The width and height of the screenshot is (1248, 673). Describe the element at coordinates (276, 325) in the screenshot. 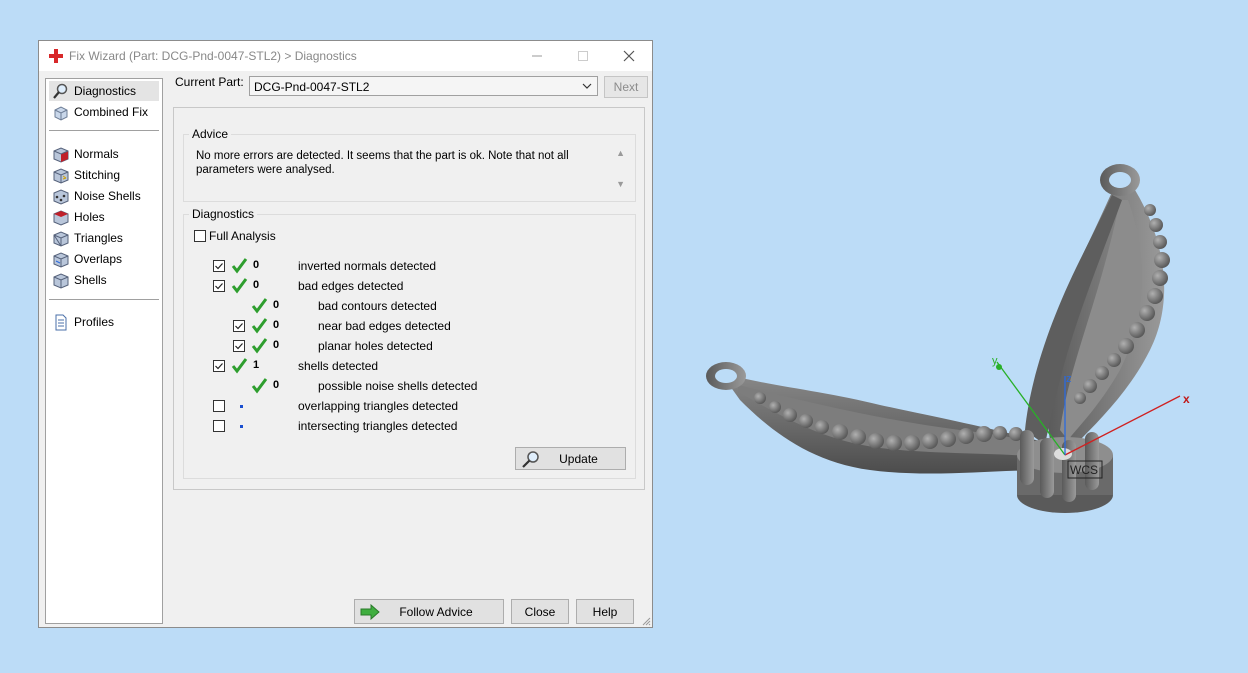

I see `near-bad-edges-count: 0` at that location.